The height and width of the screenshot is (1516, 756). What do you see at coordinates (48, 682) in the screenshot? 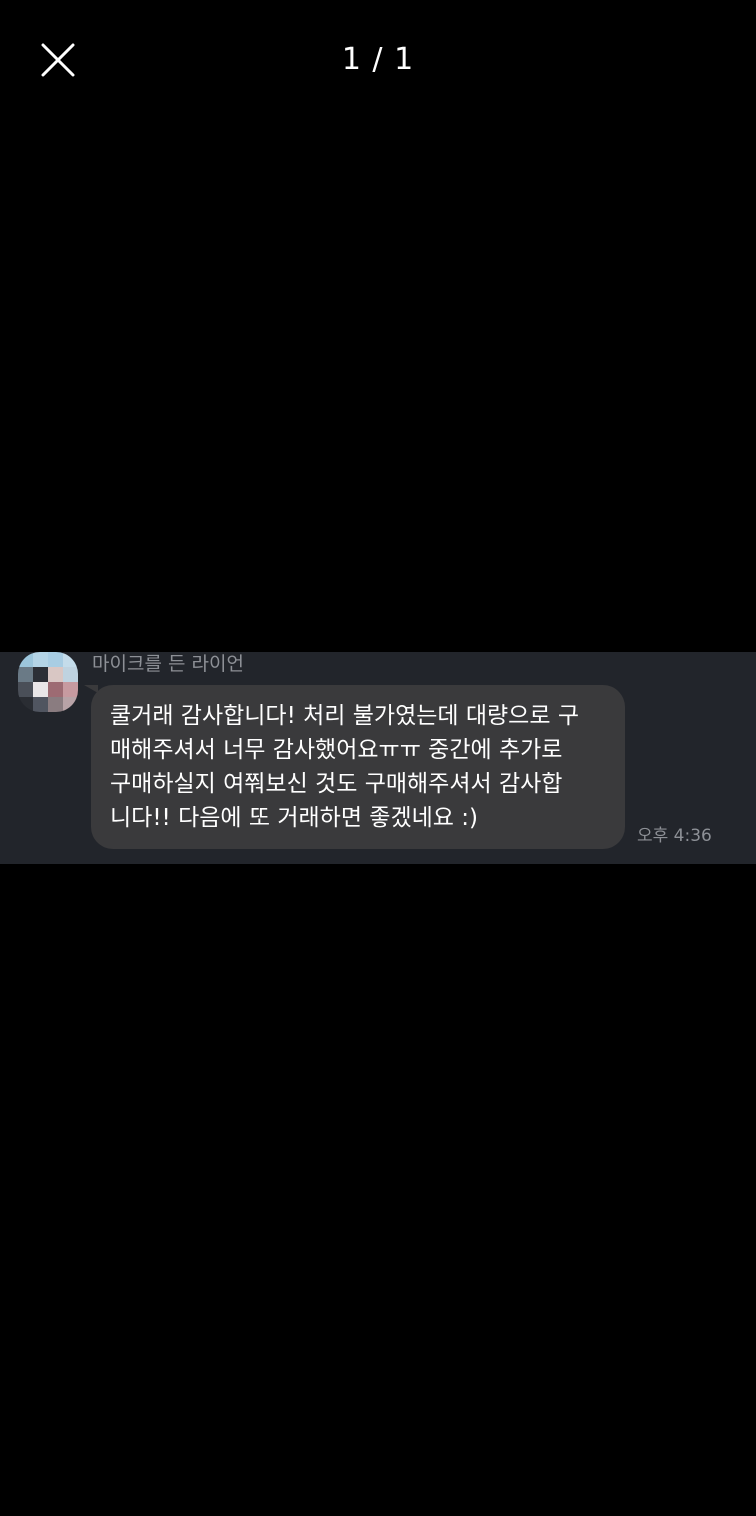
I see `profile-avatar` at bounding box center [48, 682].